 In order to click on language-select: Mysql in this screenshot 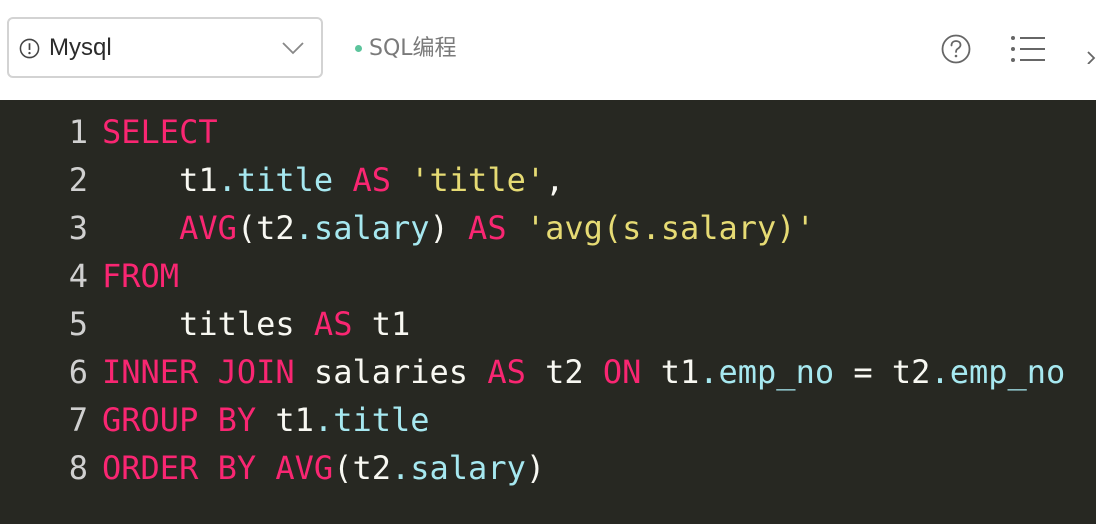, I will do `click(165, 47)`.